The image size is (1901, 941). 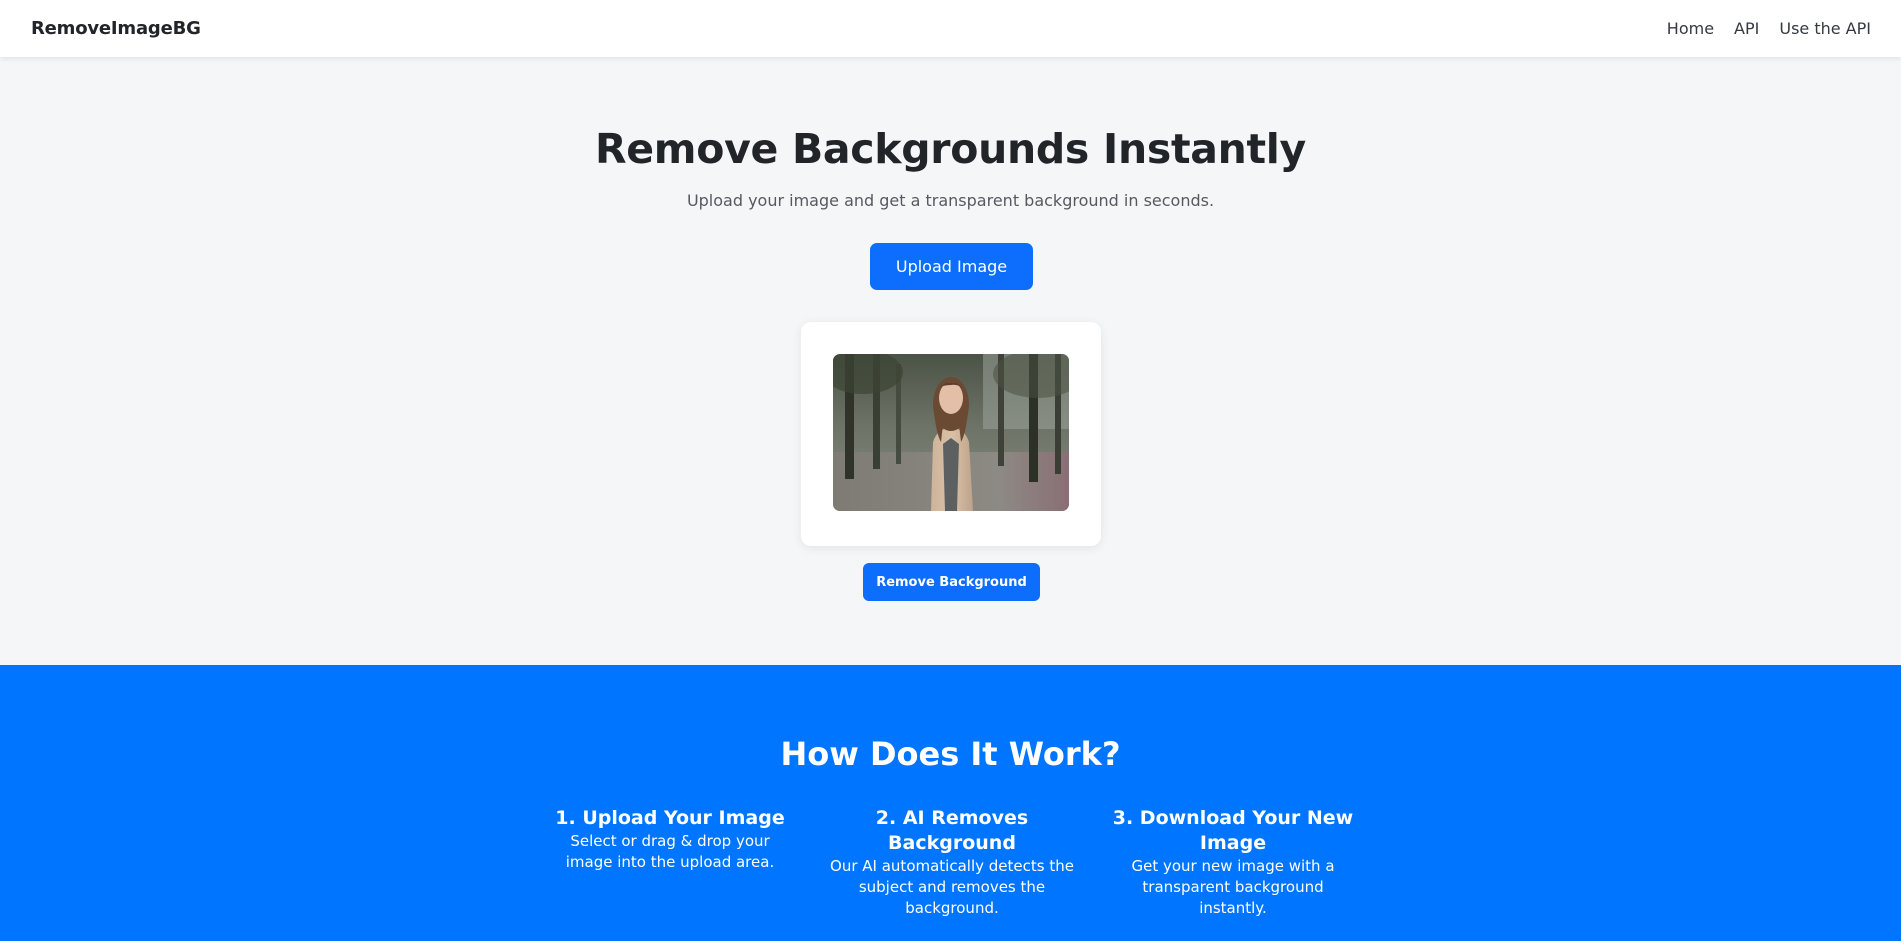 What do you see at coordinates (1746, 28) in the screenshot?
I see `nav-link-api: API` at bounding box center [1746, 28].